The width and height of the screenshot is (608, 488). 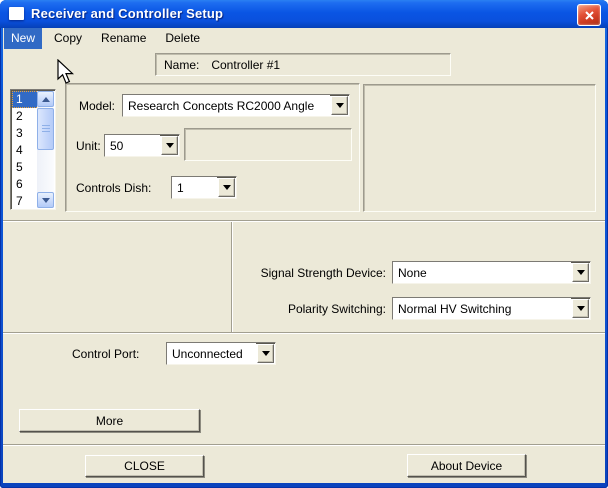 I want to click on controls-dish-dropdown-button, so click(x=226, y=187).